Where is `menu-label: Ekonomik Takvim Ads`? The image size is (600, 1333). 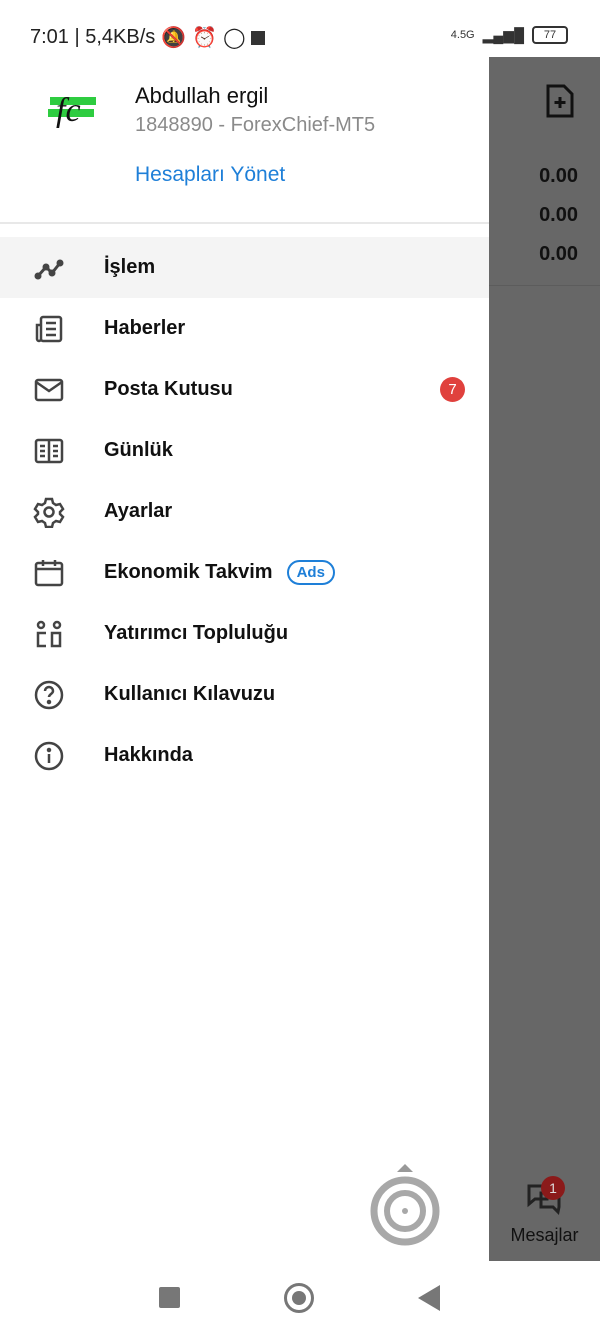 menu-label: Ekonomik Takvim Ads is located at coordinates (219, 572).